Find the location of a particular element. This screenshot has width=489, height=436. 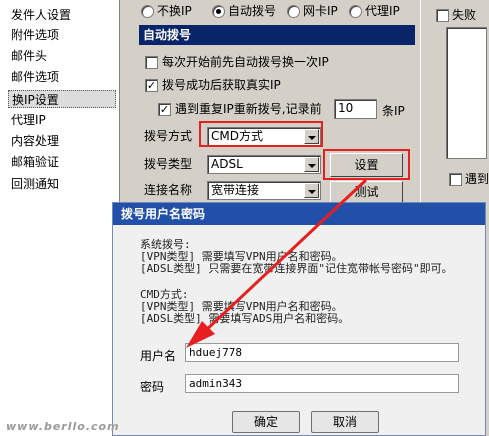

nav-item-ip-change-settings: 换IP设置 is located at coordinates (62, 99).